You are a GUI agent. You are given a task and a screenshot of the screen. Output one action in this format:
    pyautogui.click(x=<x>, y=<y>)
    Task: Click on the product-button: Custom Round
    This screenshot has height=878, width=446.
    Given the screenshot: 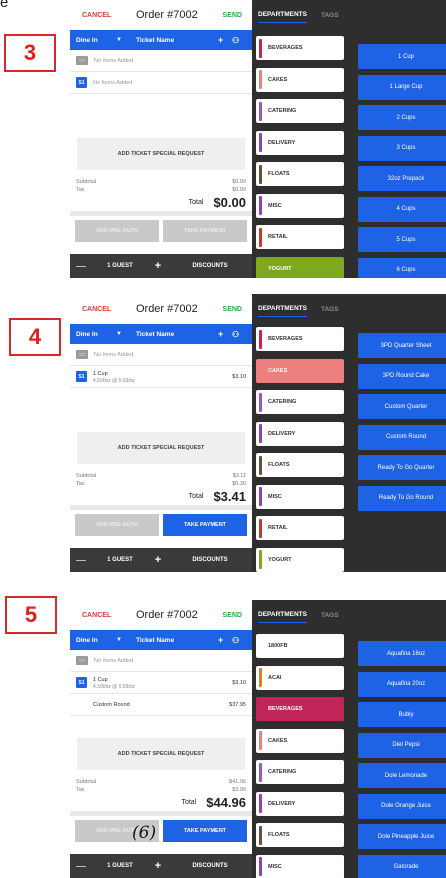 What is the action you would take?
    pyautogui.click(x=402, y=437)
    